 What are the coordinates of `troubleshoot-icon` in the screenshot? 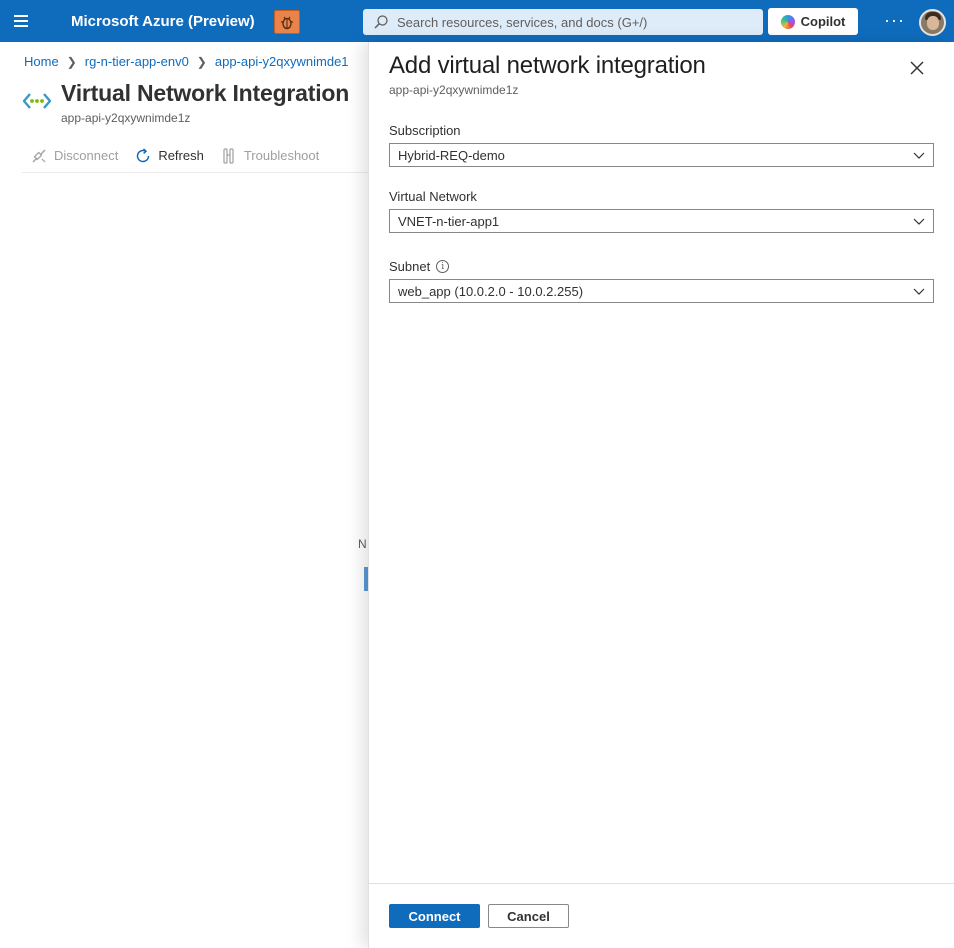 It's located at (228, 155).